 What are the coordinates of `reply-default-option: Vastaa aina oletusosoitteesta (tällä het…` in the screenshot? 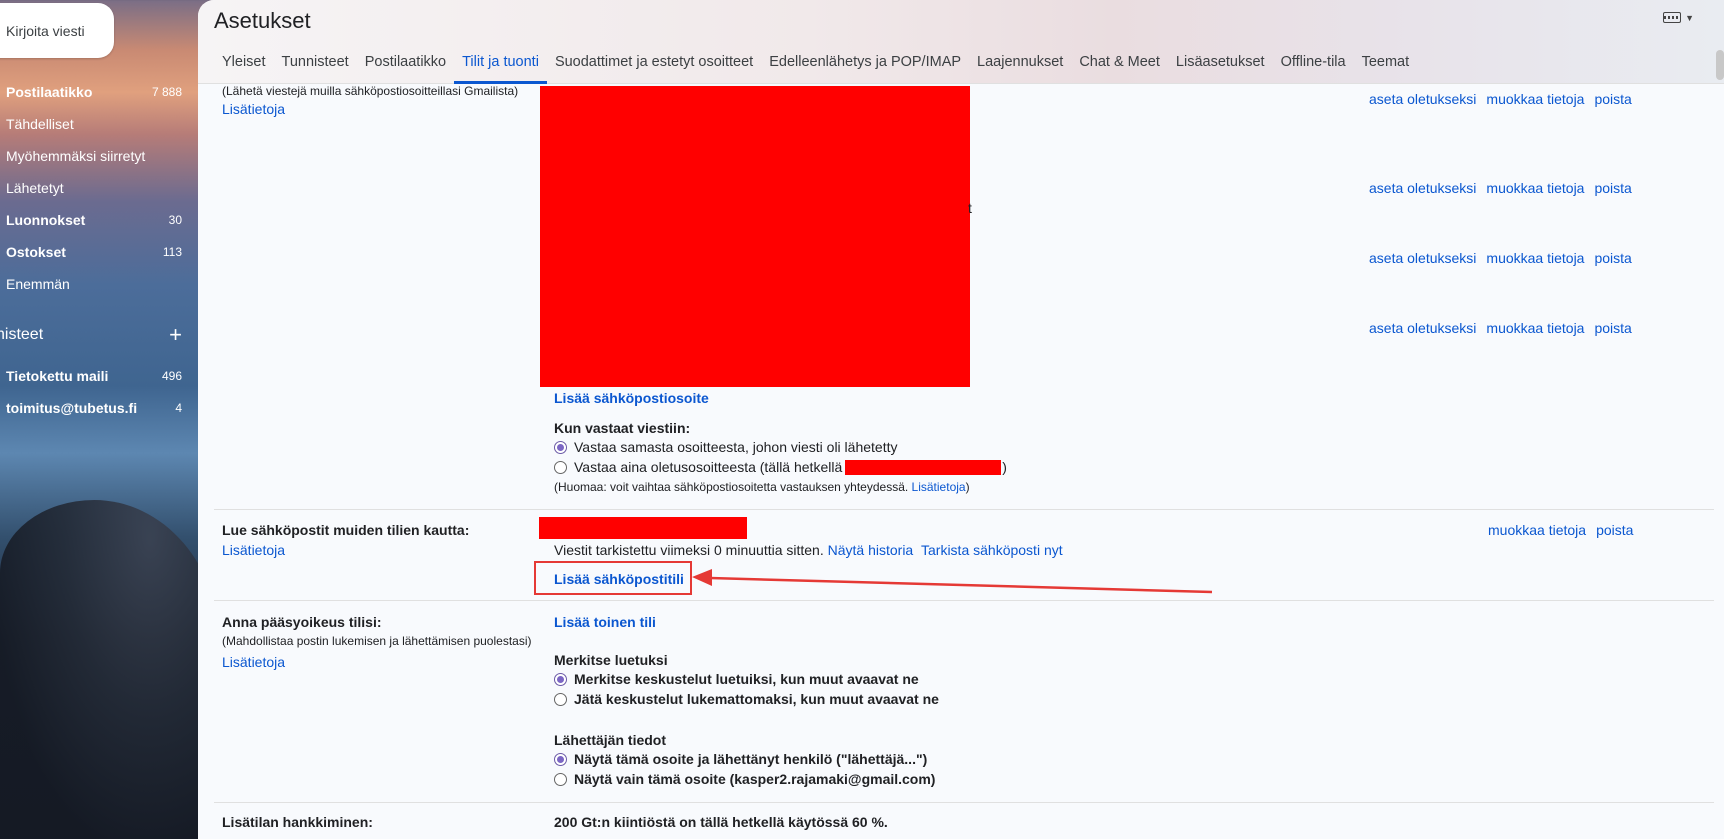 It's located at (780, 467).